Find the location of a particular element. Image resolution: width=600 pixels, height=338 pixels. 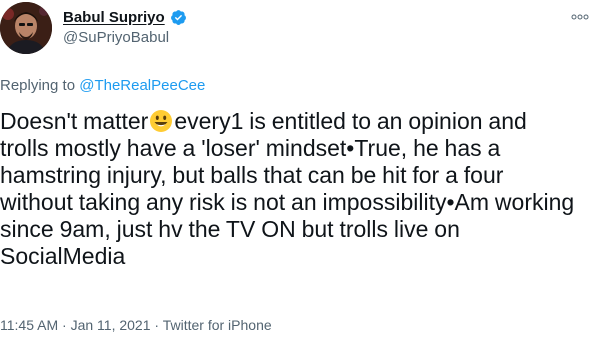

reply-mention-link: @TheRealPeeCee is located at coordinates (142, 85).